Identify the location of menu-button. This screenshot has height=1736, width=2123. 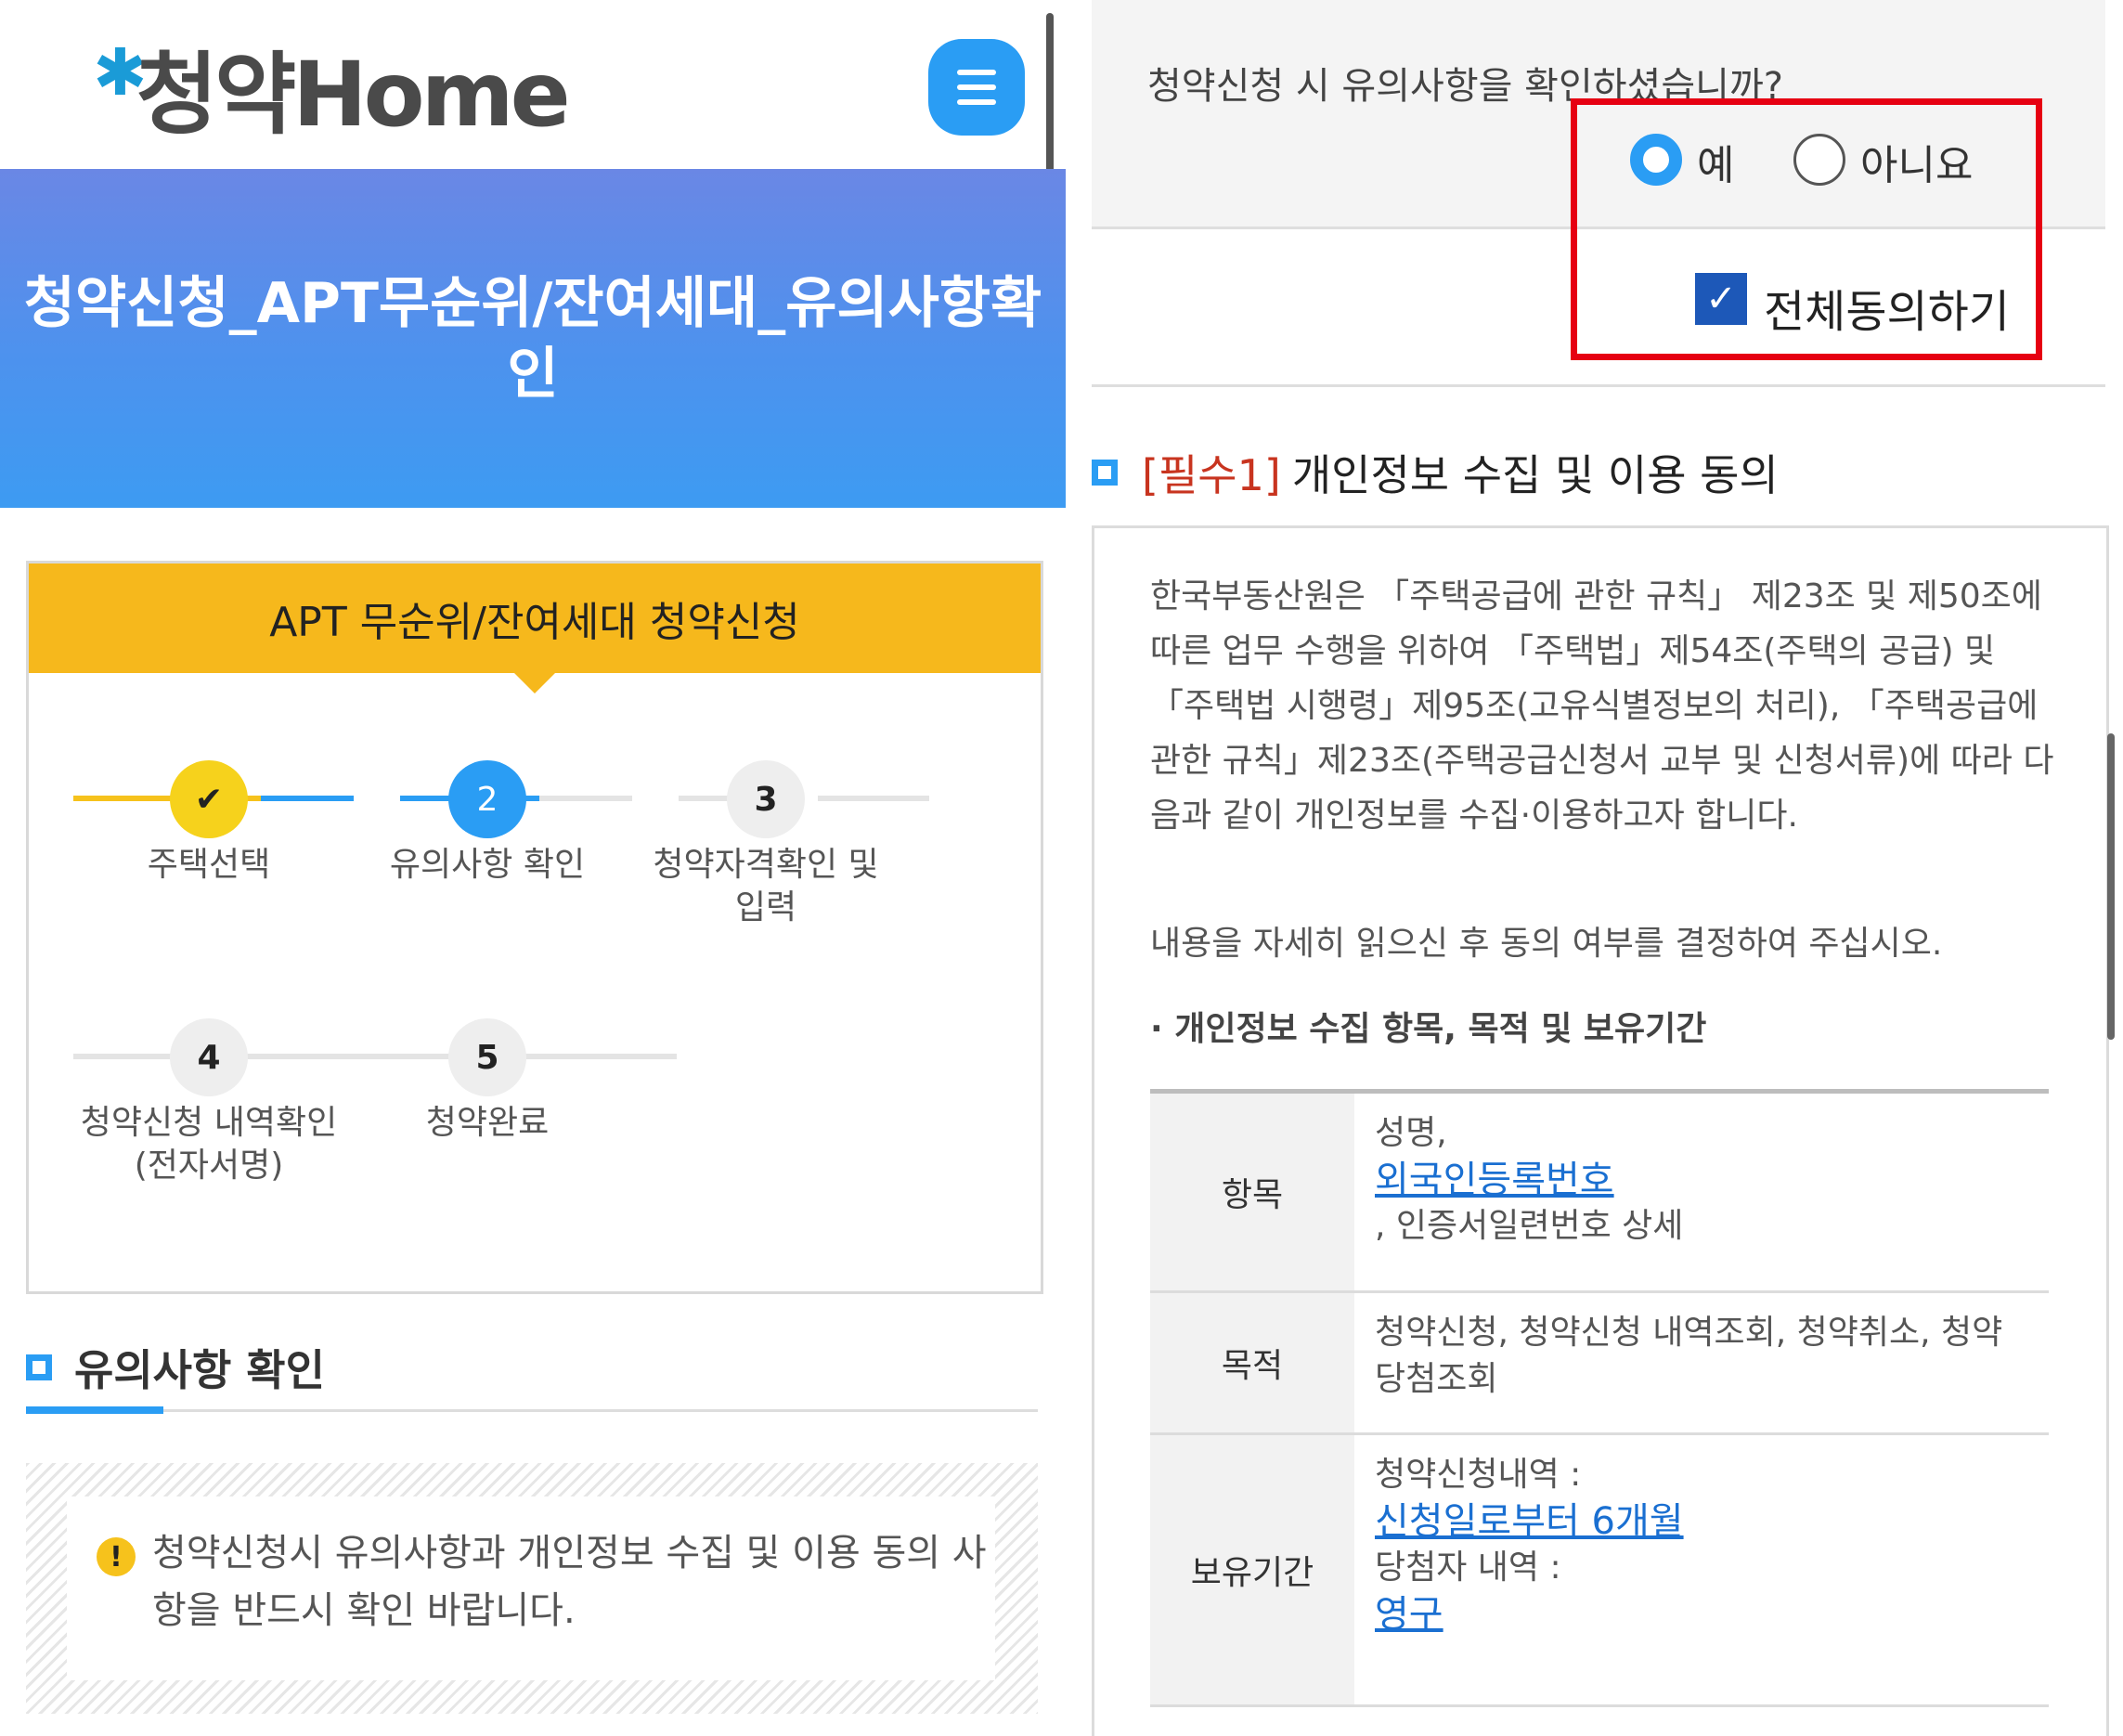
(976, 87).